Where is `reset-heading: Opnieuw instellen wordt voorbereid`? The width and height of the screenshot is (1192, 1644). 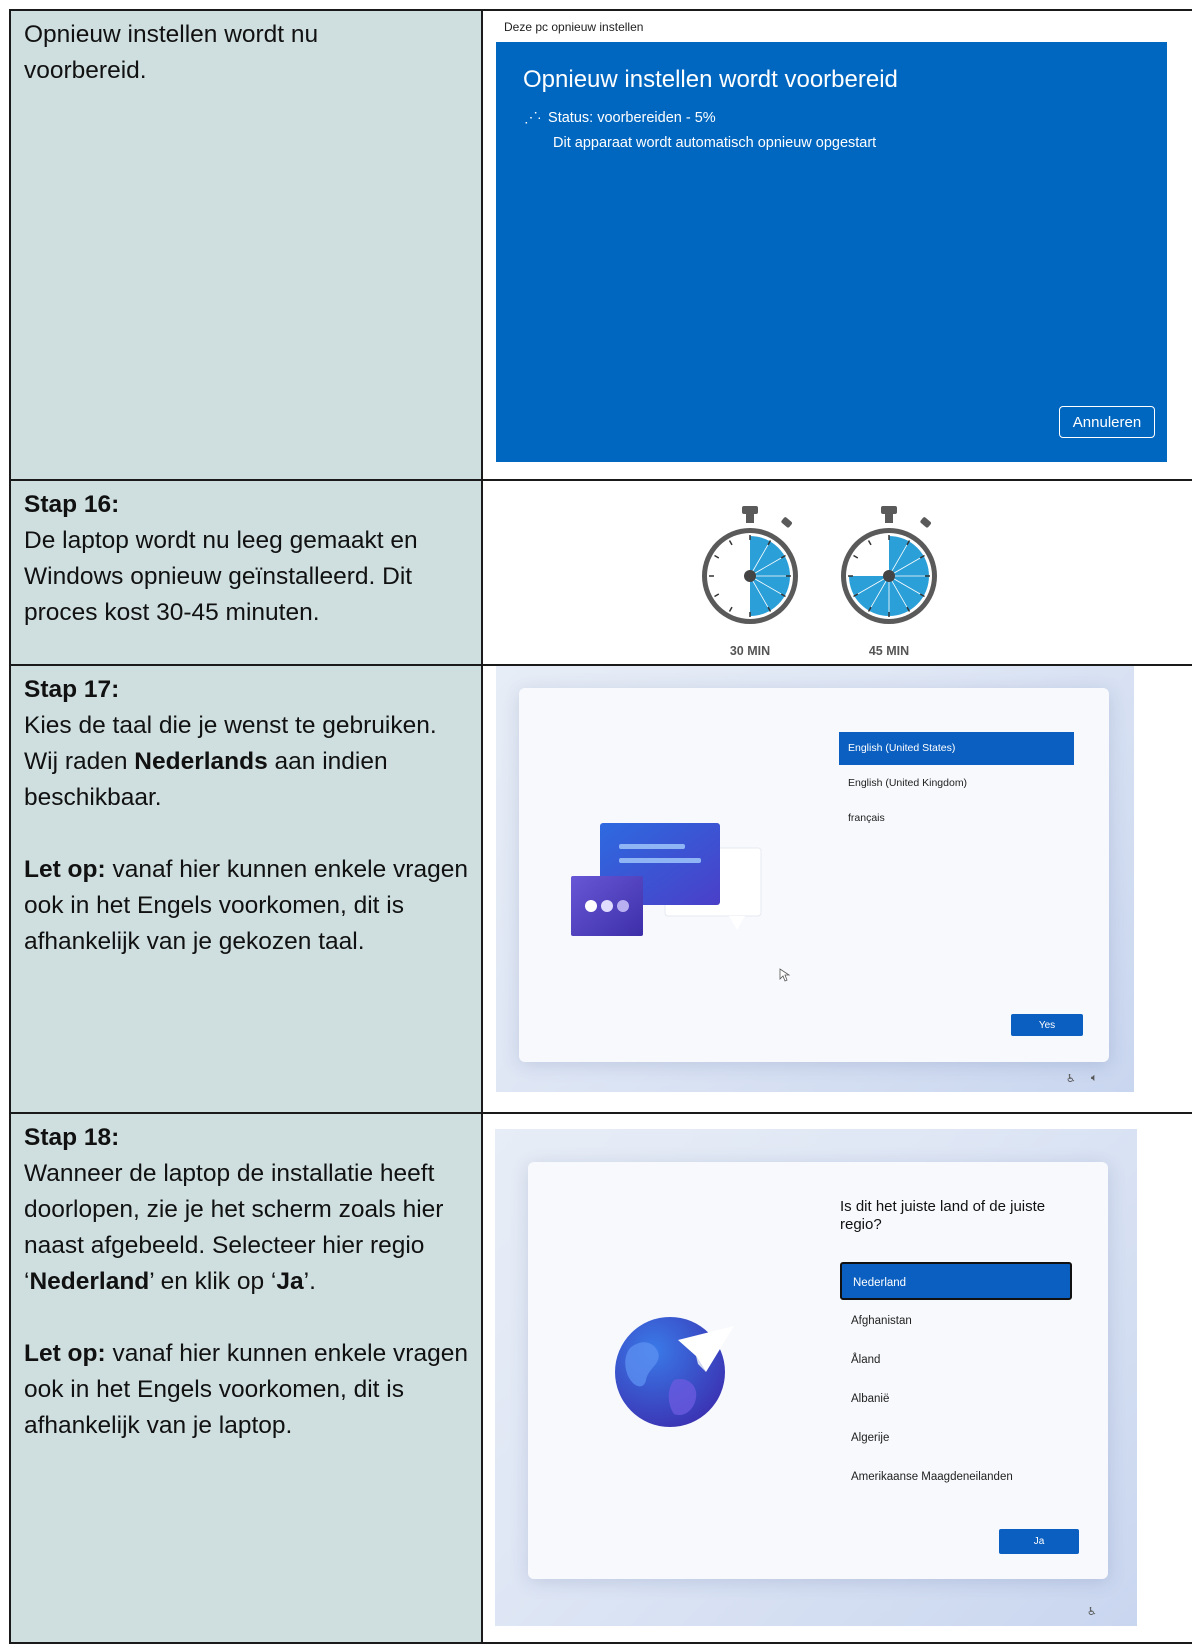
reset-heading: Opnieuw instellen wordt voorbereid is located at coordinates (710, 79).